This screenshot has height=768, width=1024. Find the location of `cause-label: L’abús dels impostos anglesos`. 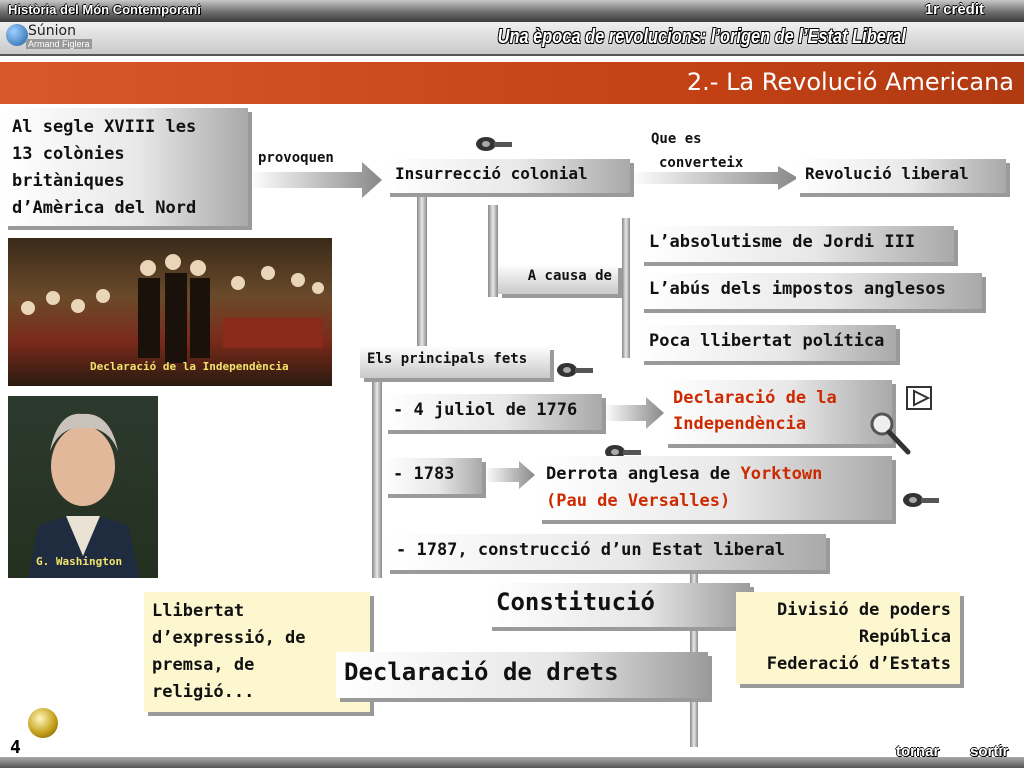

cause-label: L’abús dels impostos anglesos is located at coordinates (797, 289).